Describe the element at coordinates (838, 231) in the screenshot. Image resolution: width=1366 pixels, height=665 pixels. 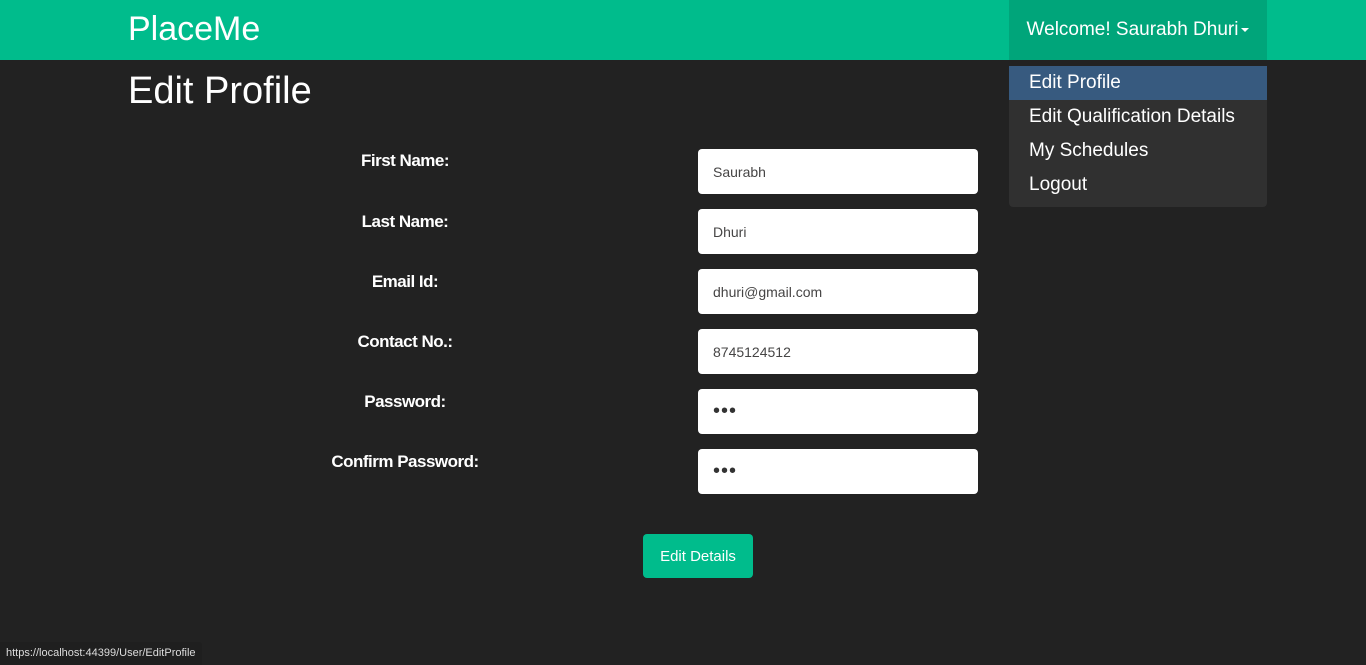
I see `last-name-input` at that location.